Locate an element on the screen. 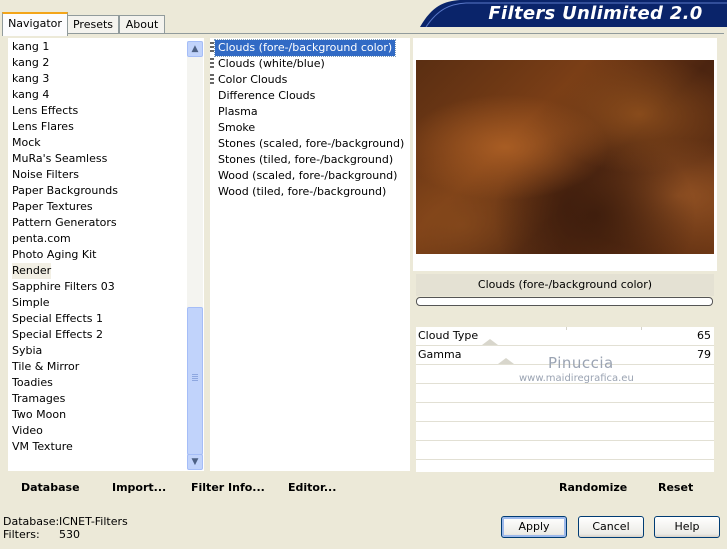  param-row-cloud-type: Cloud Type 65 is located at coordinates (565, 336).